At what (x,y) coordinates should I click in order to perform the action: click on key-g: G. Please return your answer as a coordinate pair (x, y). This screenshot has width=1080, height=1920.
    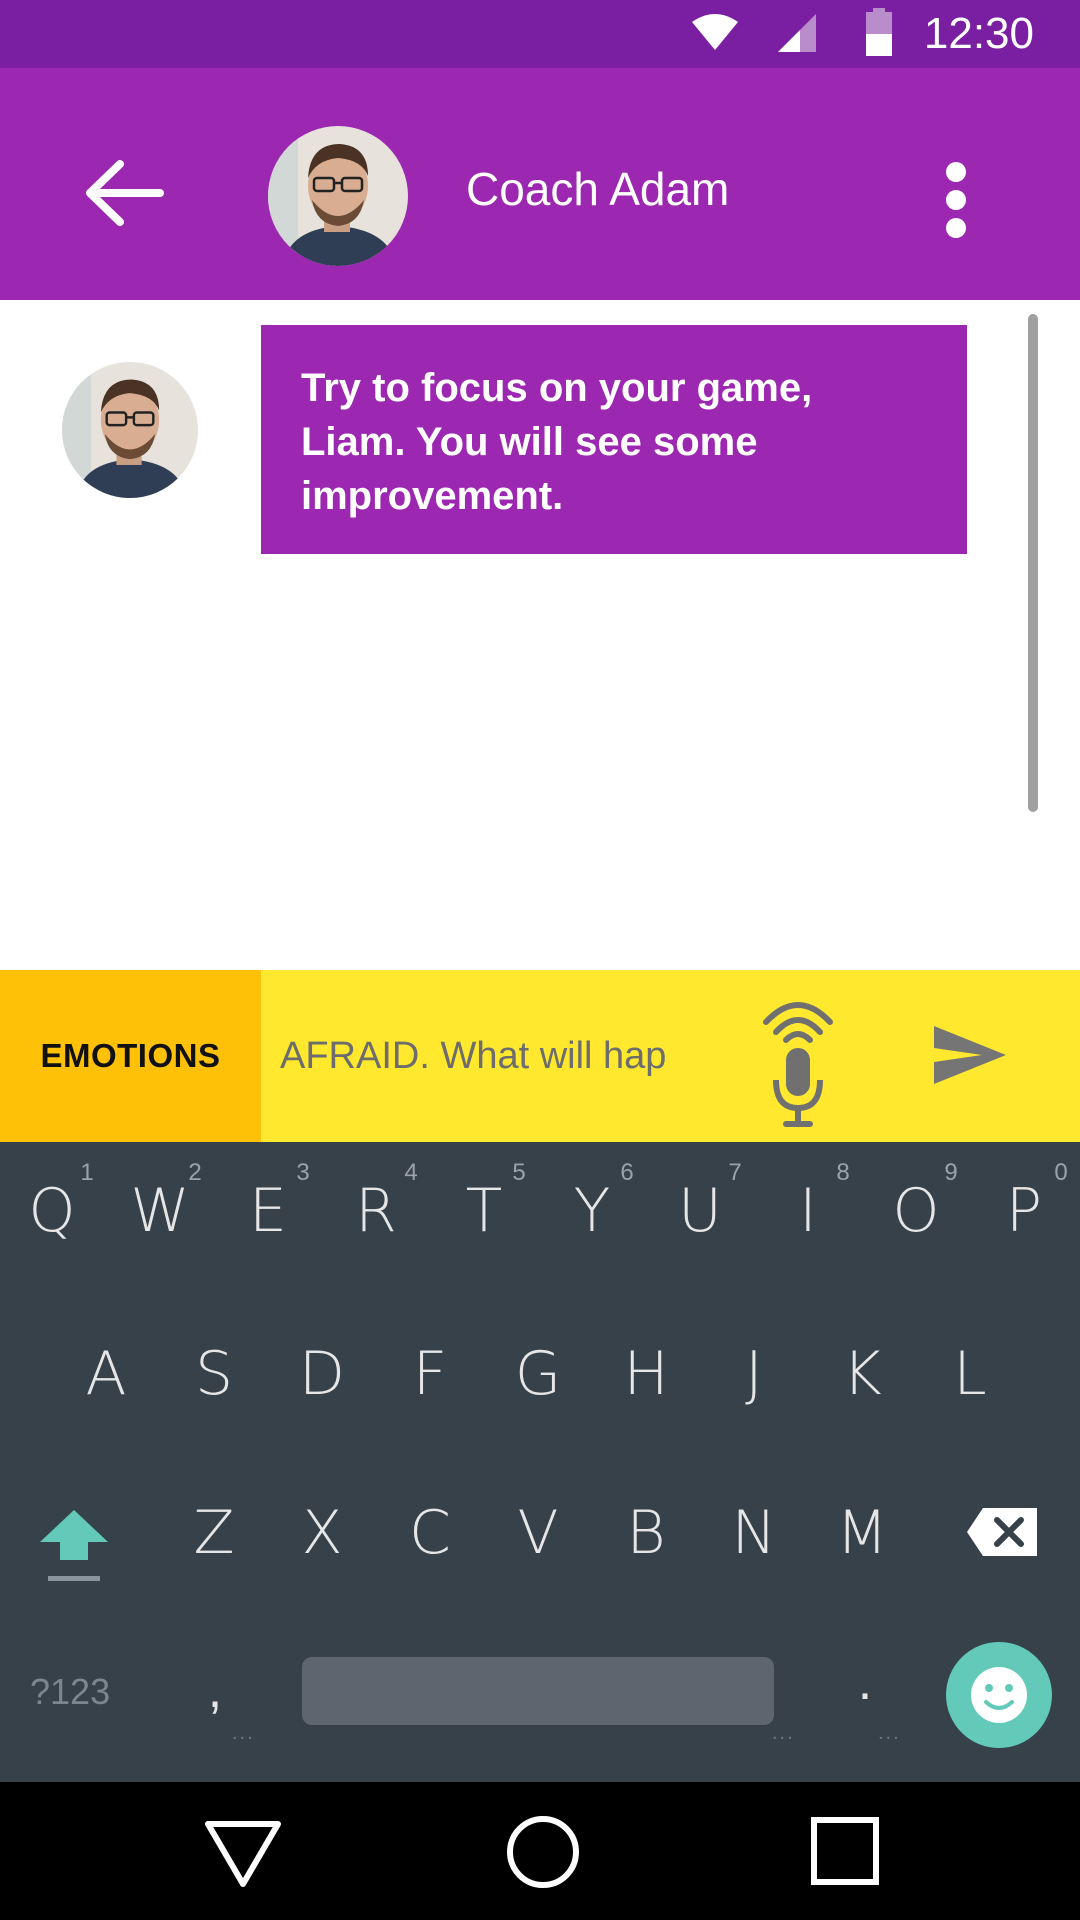
    Looking at the image, I should click on (538, 1374).